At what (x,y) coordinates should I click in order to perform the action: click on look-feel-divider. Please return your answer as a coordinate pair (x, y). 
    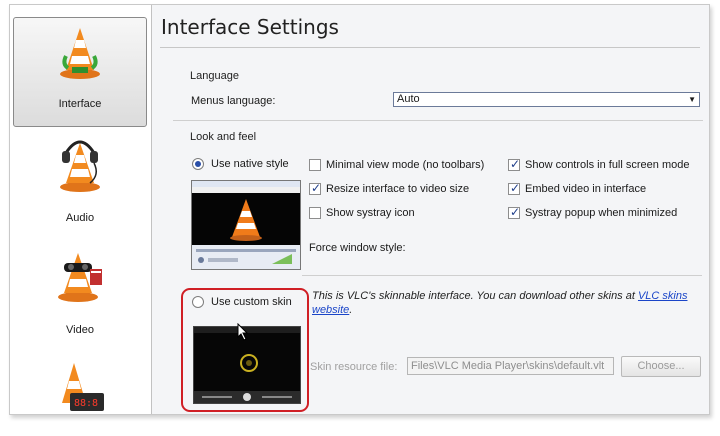
    Looking at the image, I should click on (438, 120).